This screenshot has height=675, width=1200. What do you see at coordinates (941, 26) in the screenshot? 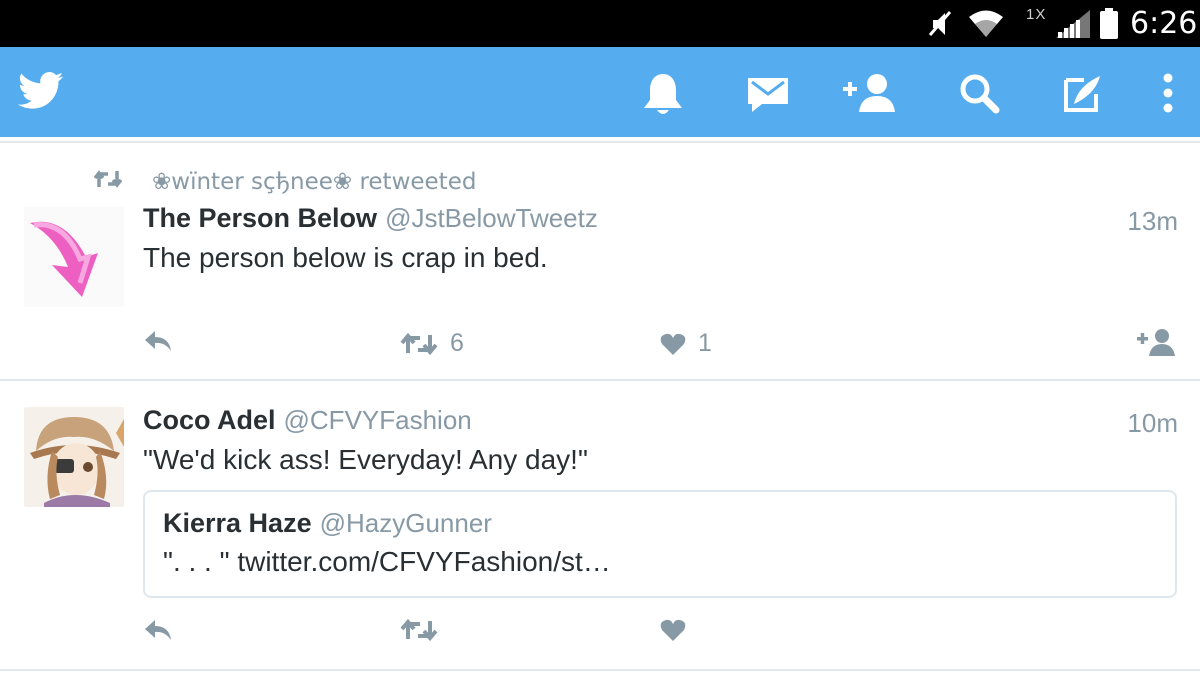
I see `mute-icon` at bounding box center [941, 26].